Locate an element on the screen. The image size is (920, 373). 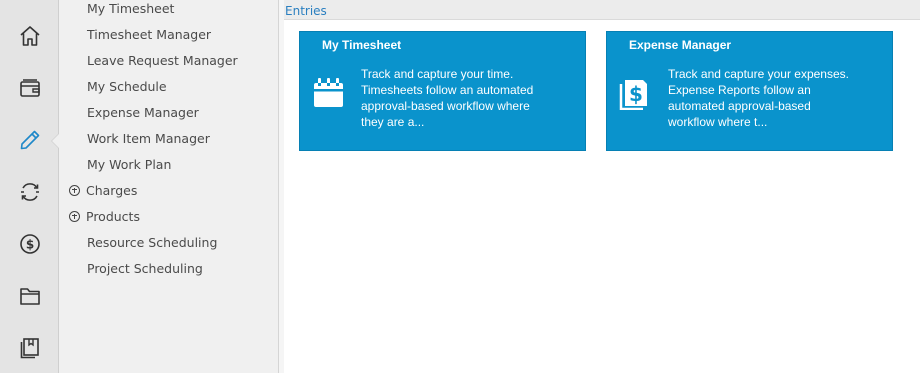
submenu-item-label: My Work Plan is located at coordinates (129, 164).